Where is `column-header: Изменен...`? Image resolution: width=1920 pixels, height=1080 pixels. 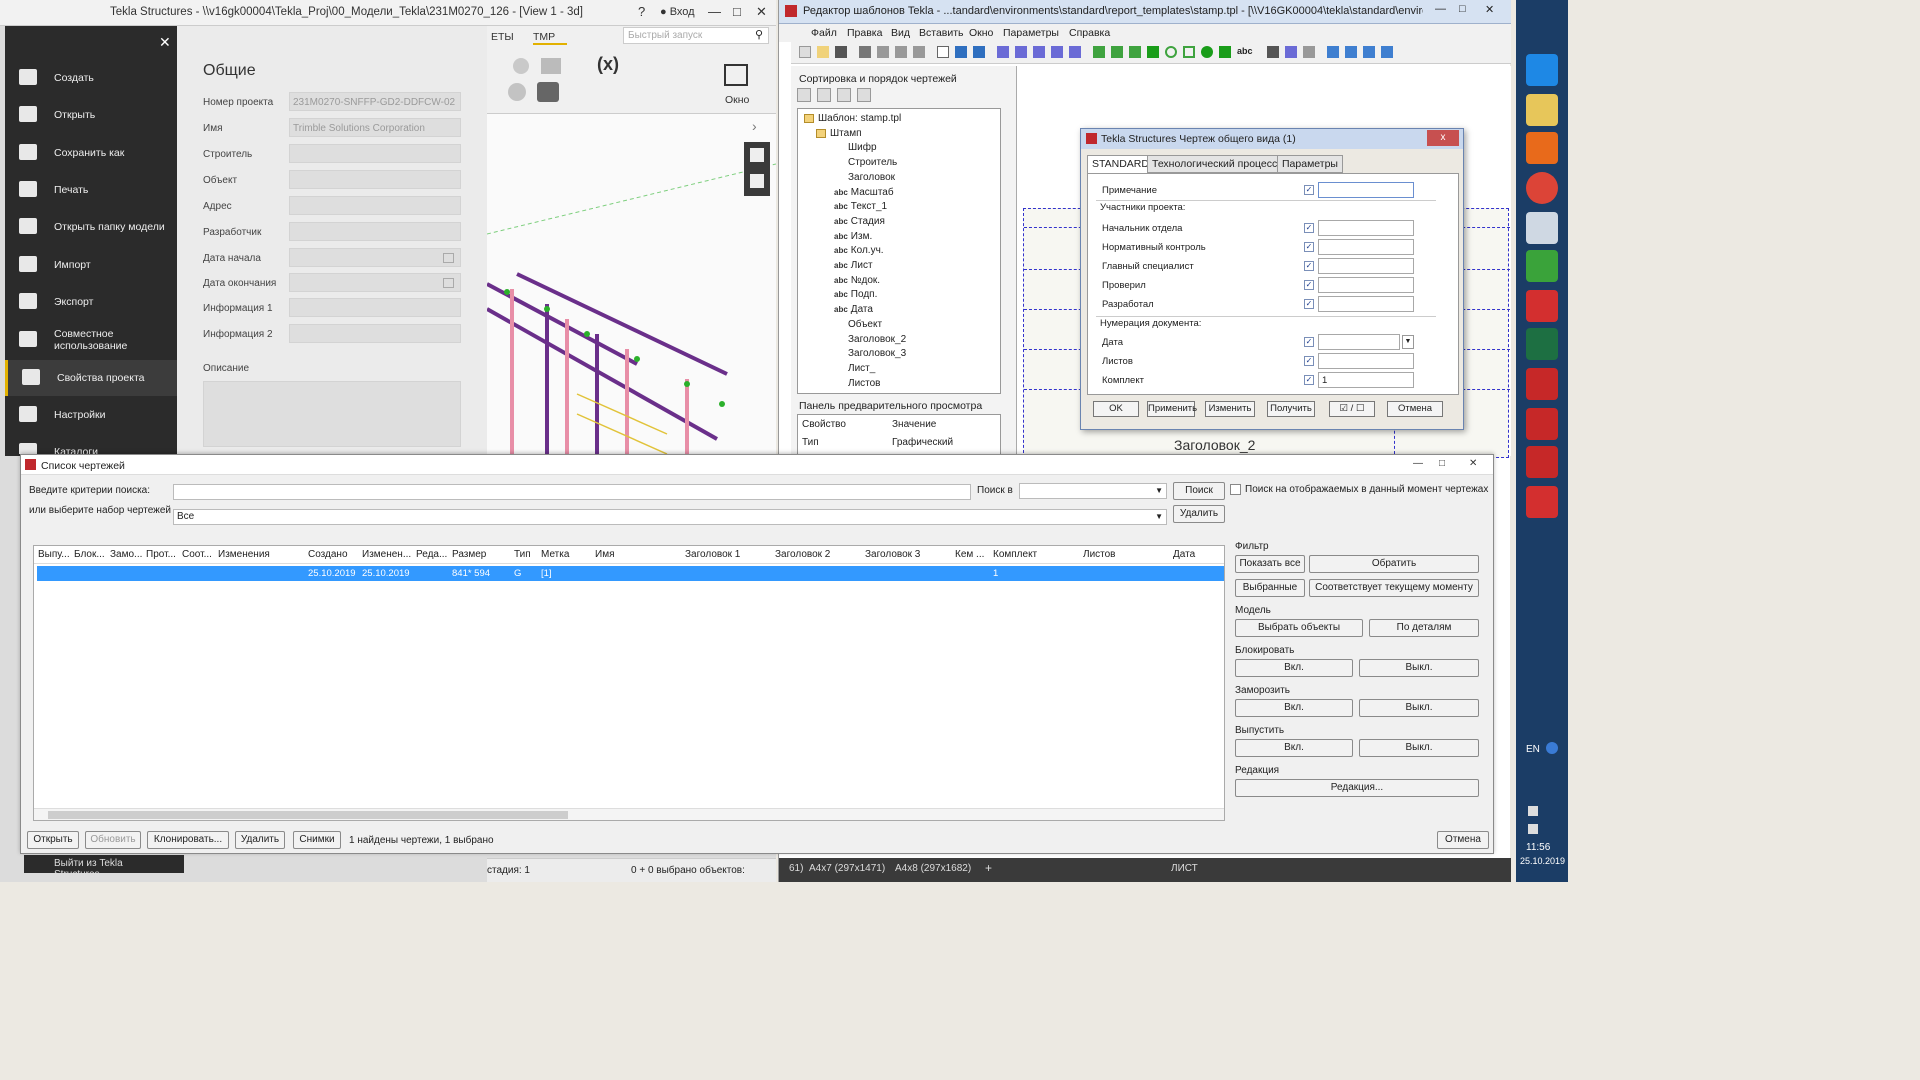 column-header: Изменен... is located at coordinates (387, 554).